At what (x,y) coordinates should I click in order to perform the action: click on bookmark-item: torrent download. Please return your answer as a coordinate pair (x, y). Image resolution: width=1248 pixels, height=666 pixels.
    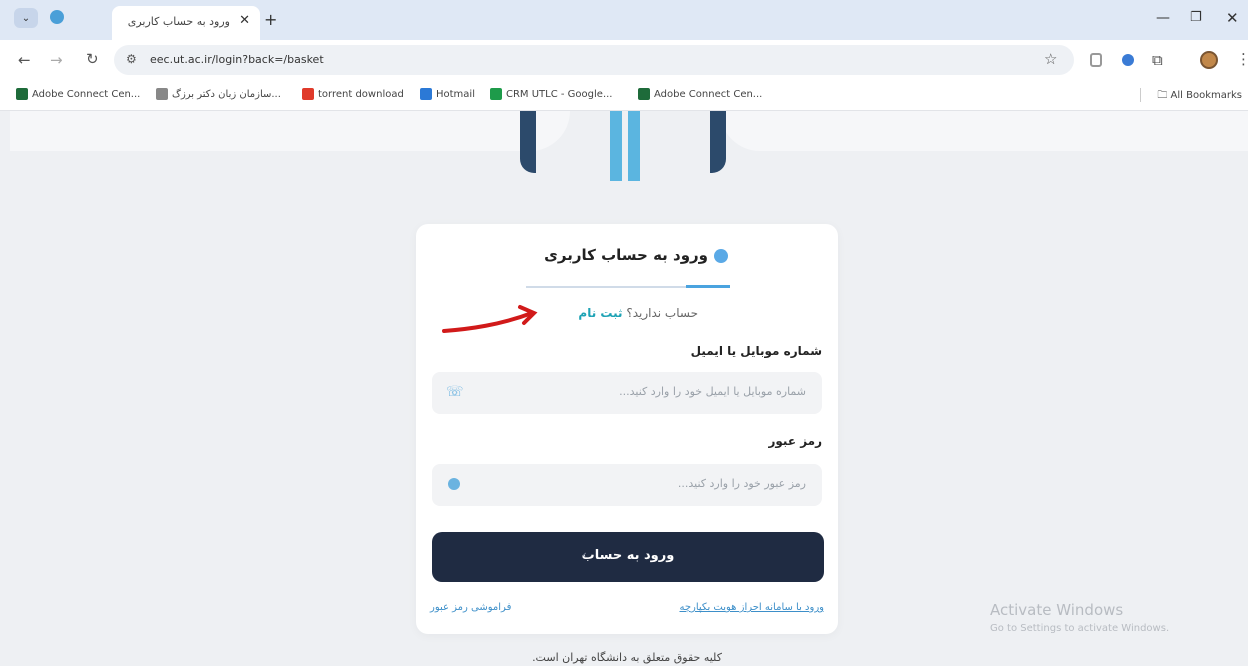
    Looking at the image, I should click on (353, 94).